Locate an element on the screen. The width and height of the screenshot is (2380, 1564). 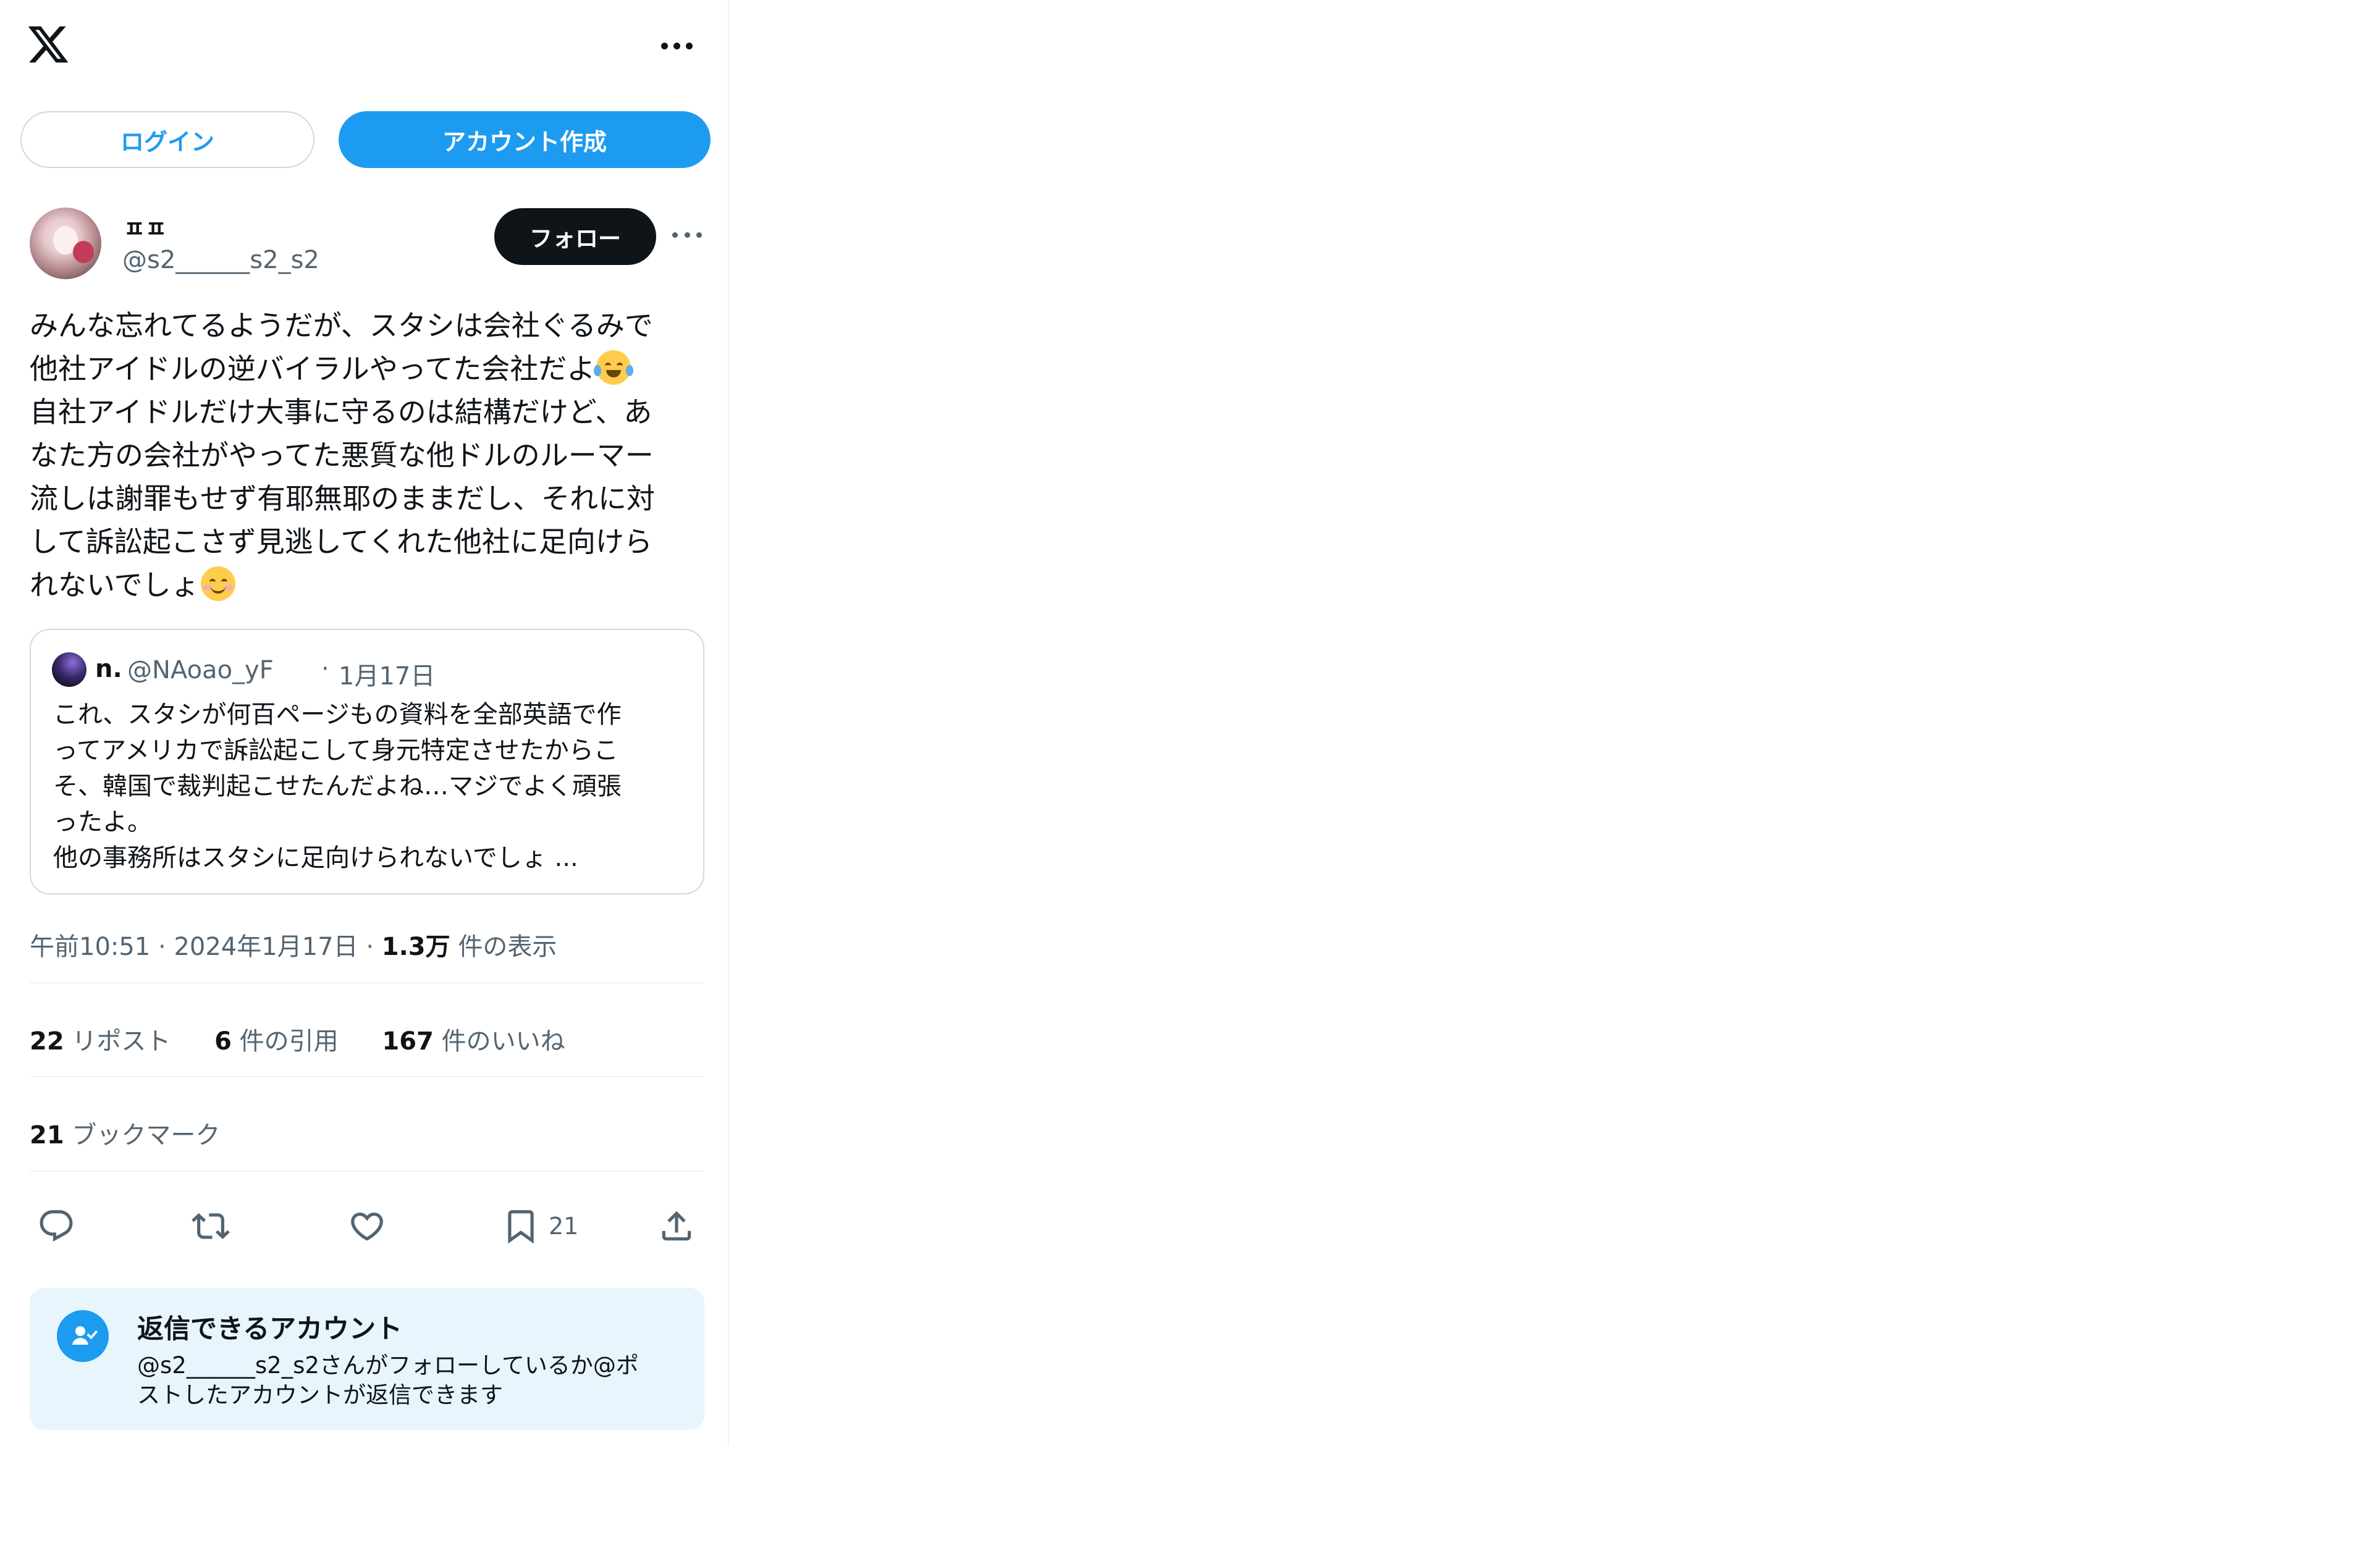
repost-icon is located at coordinates (211, 1226).